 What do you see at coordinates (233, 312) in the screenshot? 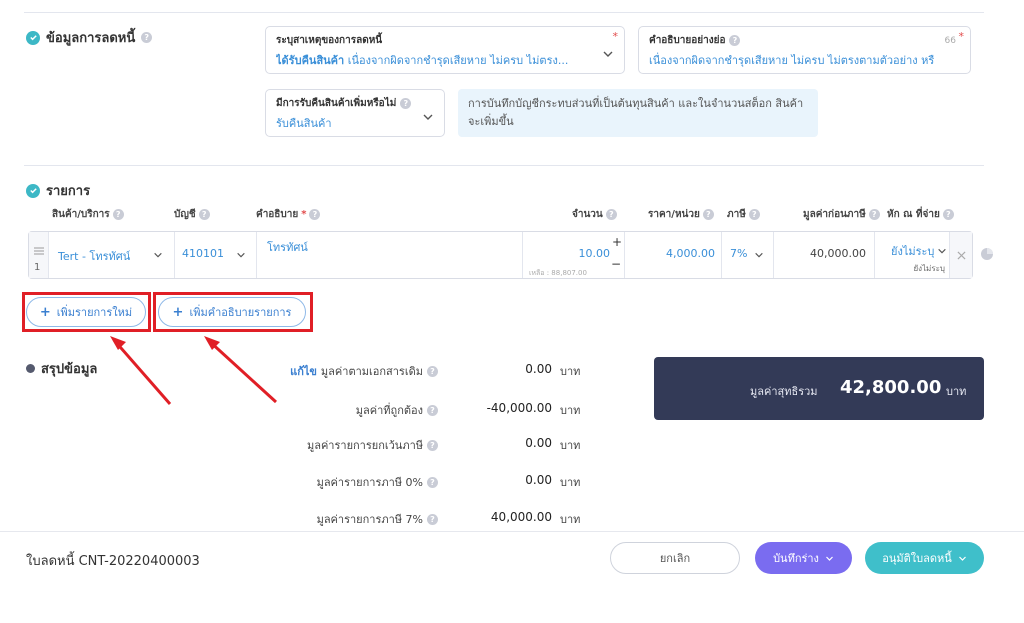
I see `annotation-box` at bounding box center [233, 312].